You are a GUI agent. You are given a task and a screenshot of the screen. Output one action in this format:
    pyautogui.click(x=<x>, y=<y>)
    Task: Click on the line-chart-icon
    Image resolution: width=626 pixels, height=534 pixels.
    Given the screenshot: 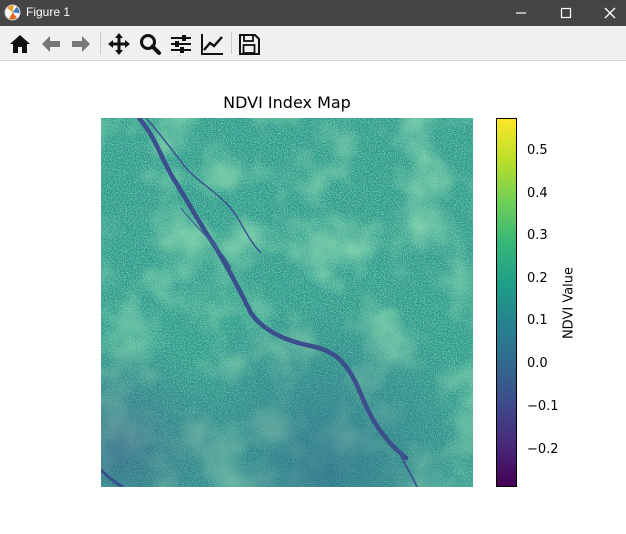 What is the action you would take?
    pyautogui.click(x=212, y=44)
    